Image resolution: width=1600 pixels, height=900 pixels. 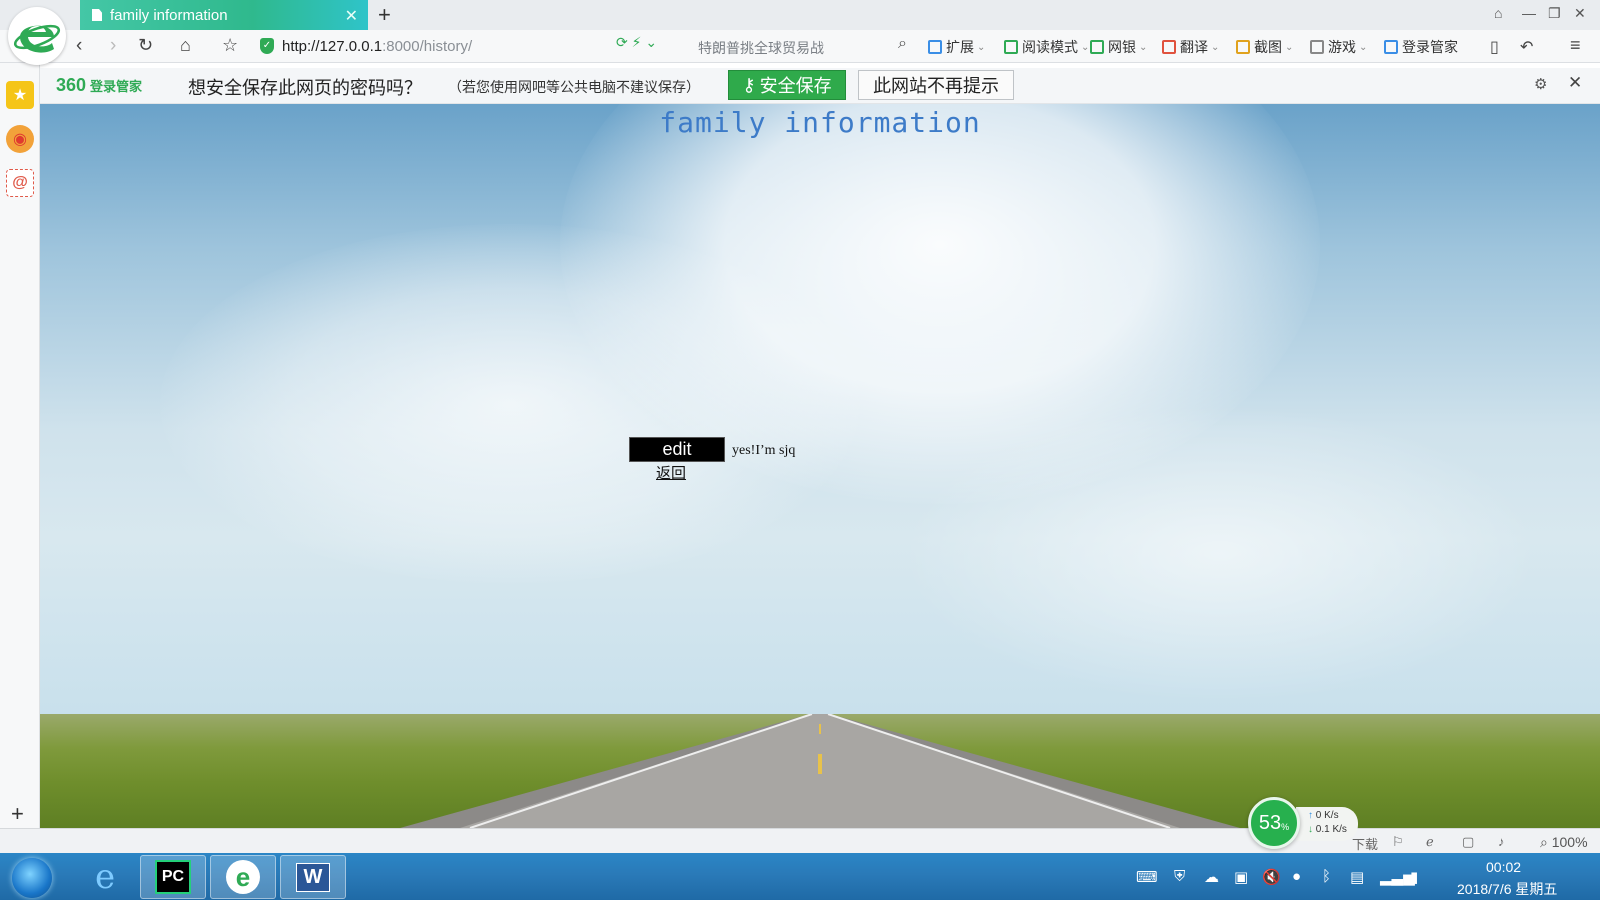 What do you see at coordinates (677, 449) in the screenshot?
I see `edit-button: edit` at bounding box center [677, 449].